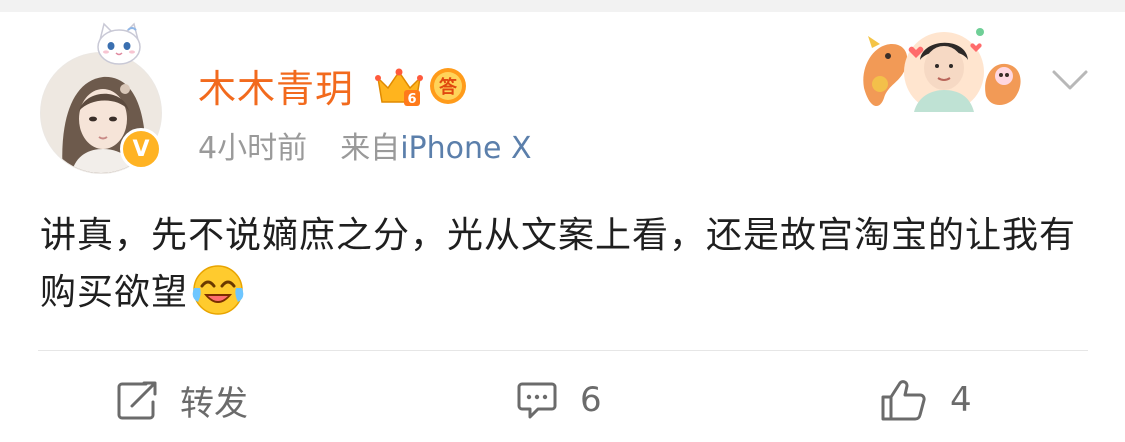  I want to click on answer-badge-label: 答, so click(448, 87).